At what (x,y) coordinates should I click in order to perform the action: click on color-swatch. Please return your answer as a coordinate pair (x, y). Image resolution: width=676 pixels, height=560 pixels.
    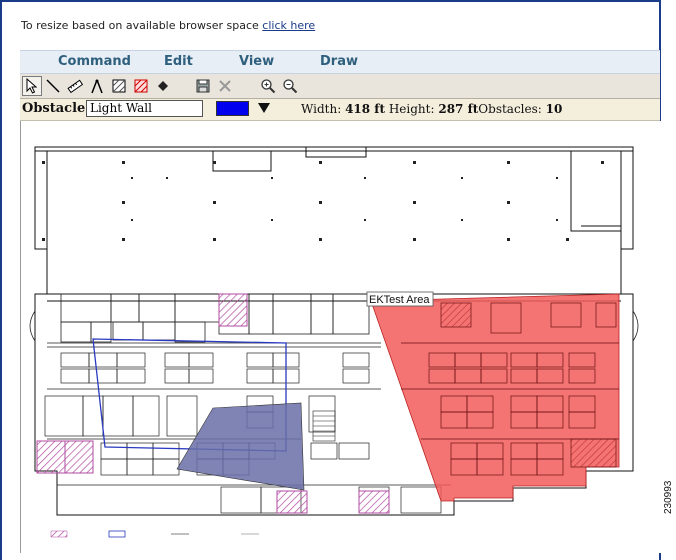
    Looking at the image, I should click on (232, 108).